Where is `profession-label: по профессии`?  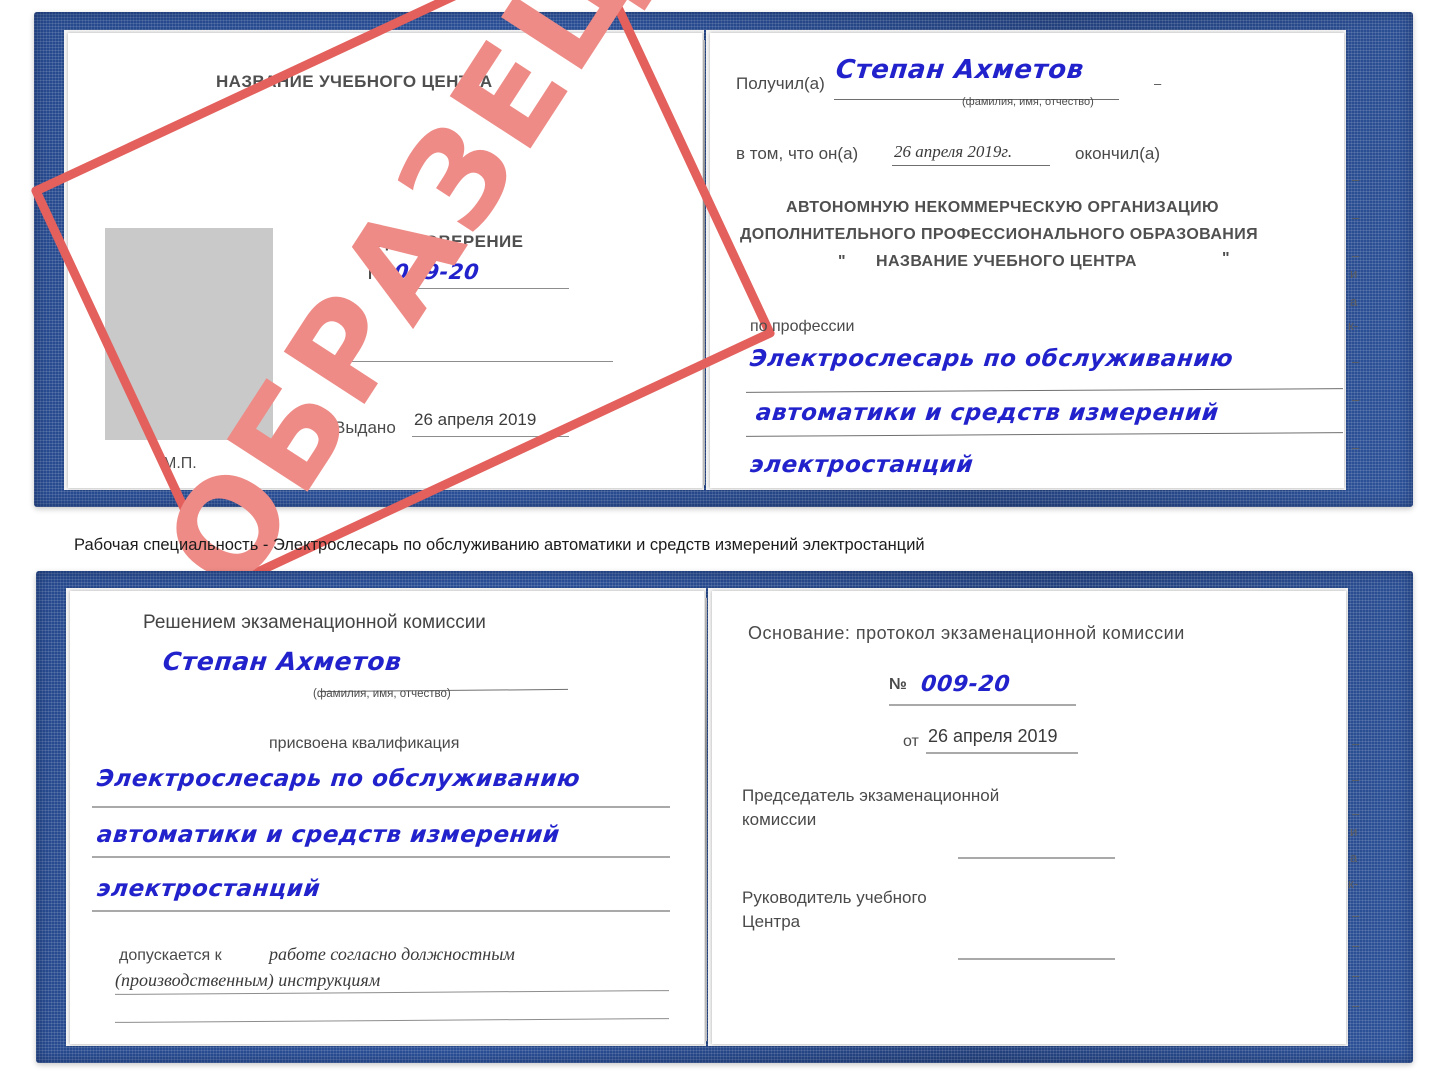 profession-label: по профессии is located at coordinates (802, 326).